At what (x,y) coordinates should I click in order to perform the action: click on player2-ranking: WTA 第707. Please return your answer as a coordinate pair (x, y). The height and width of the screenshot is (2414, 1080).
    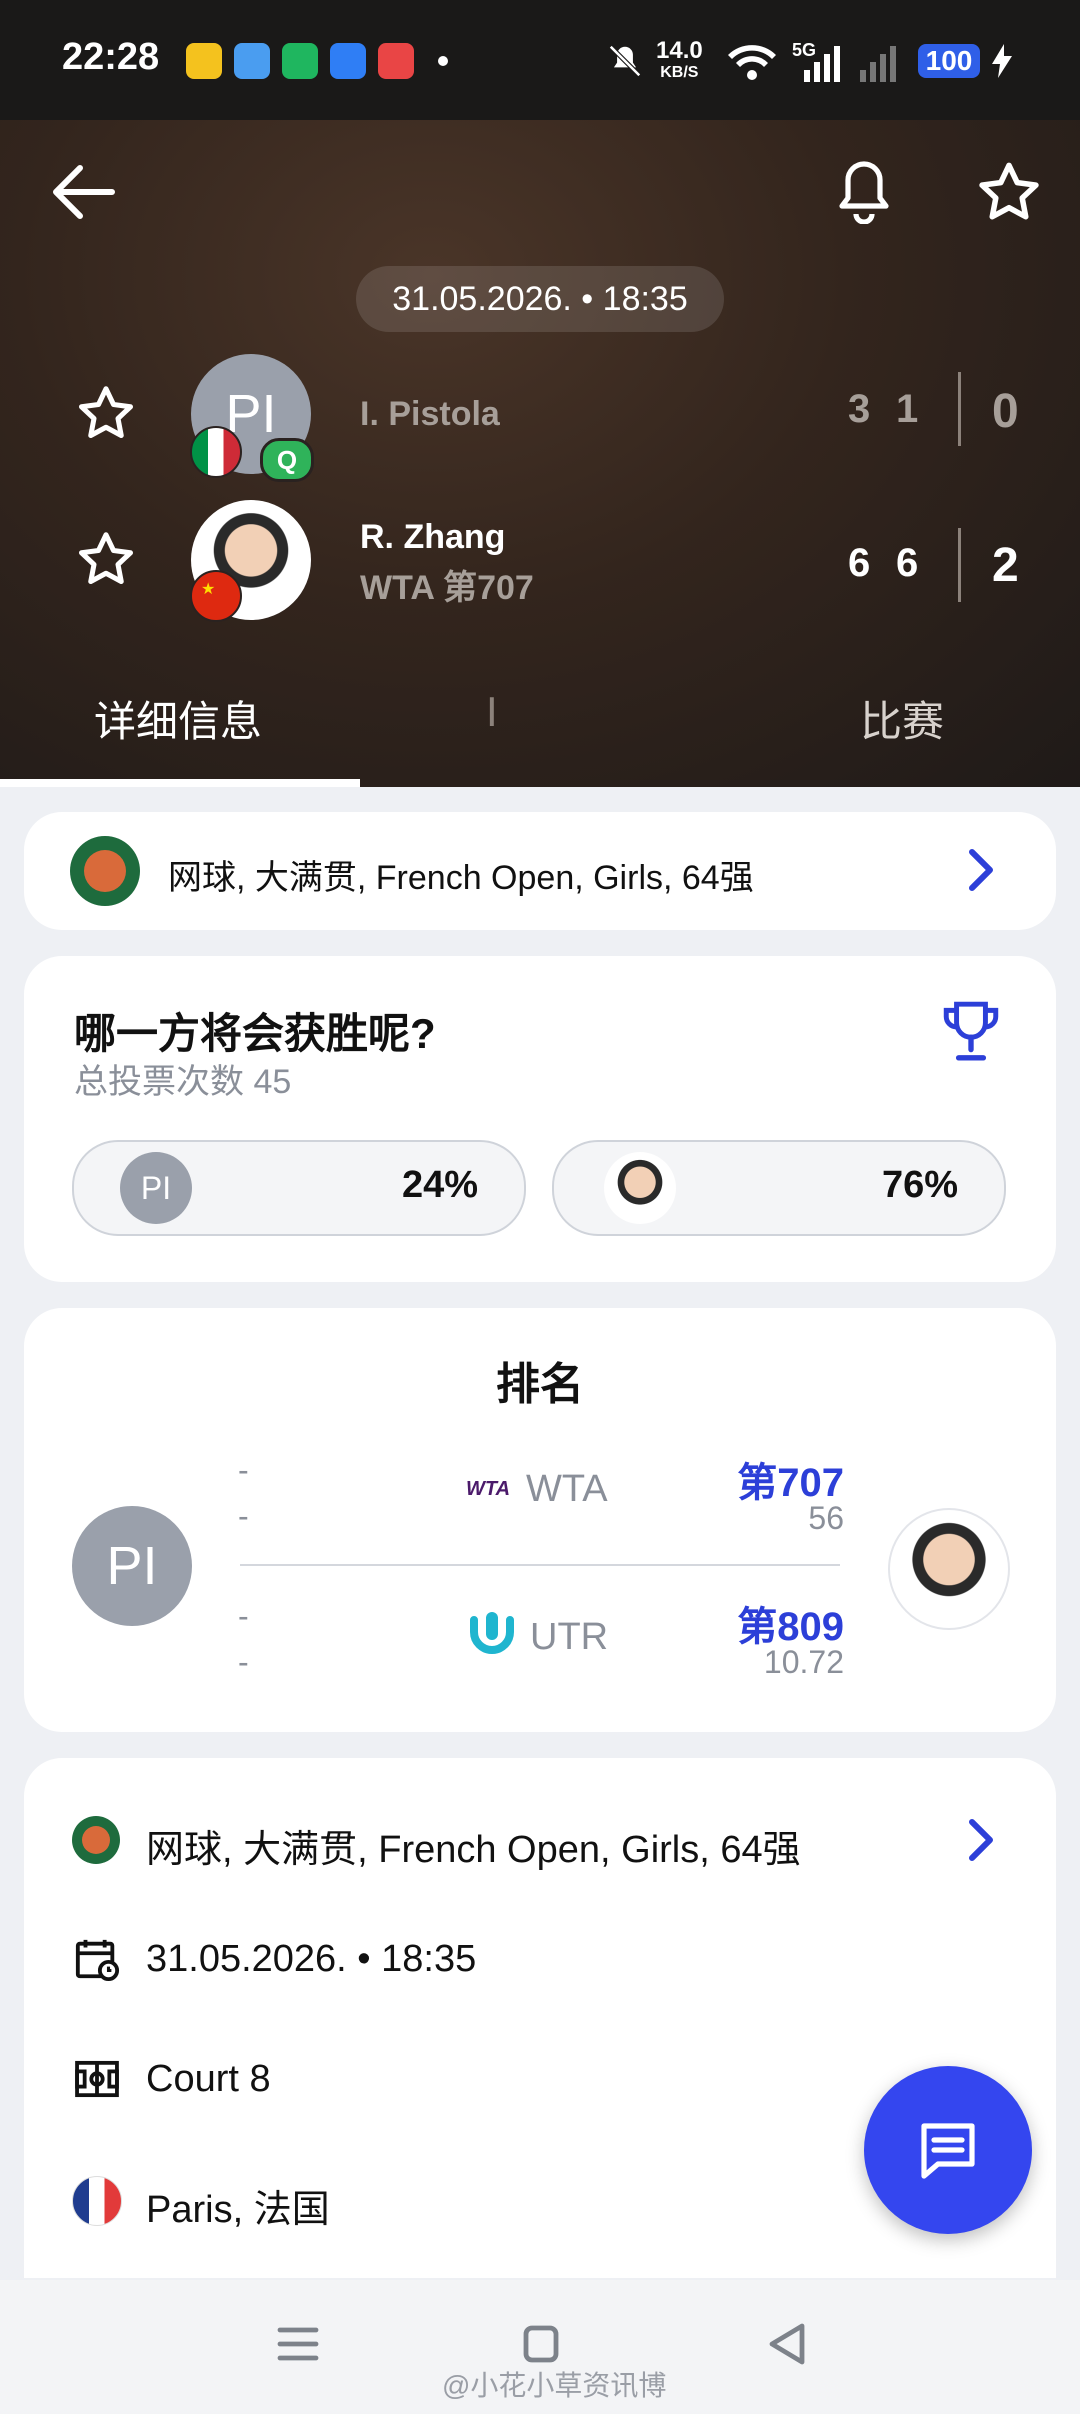
    Looking at the image, I should click on (447, 588).